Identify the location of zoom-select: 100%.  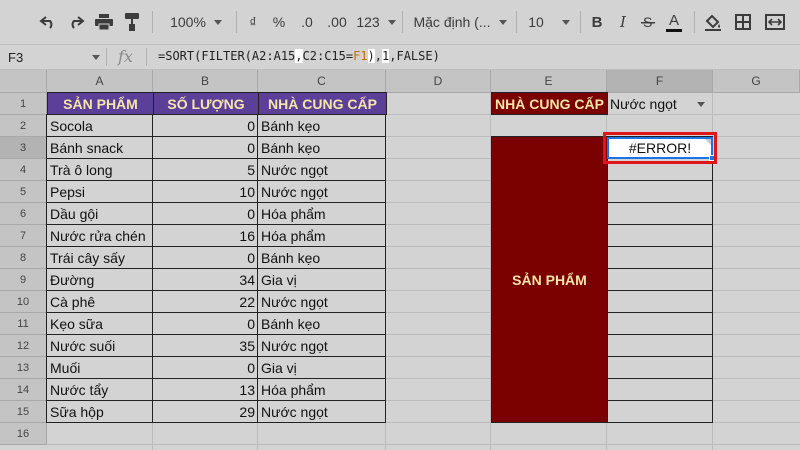
(196, 22).